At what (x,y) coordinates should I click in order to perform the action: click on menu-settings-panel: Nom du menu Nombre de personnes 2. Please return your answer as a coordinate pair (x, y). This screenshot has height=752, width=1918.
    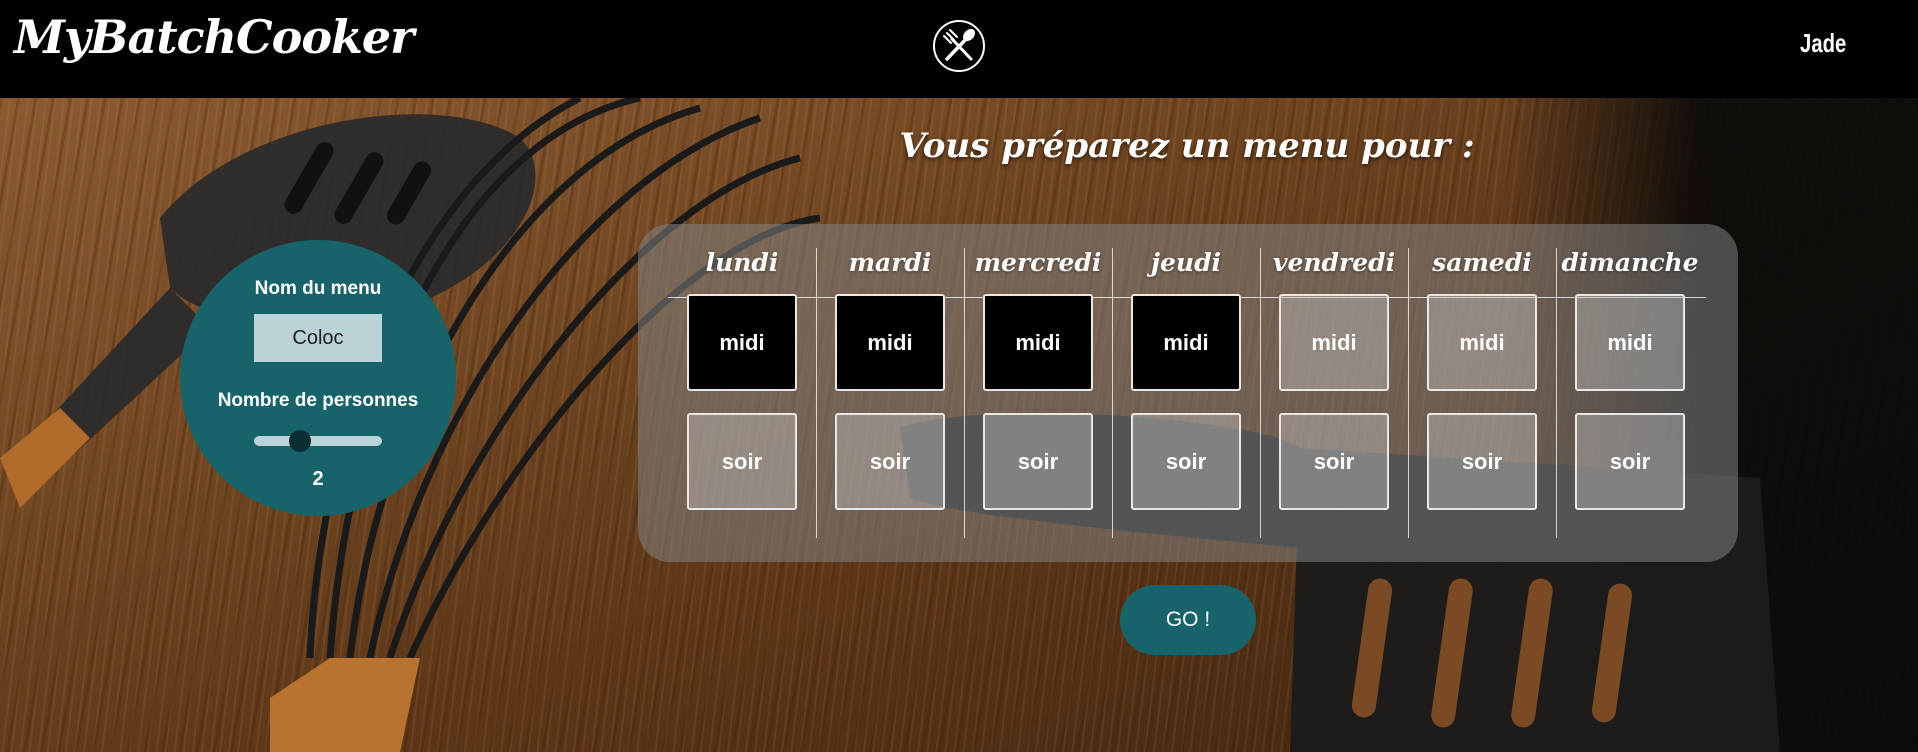
    Looking at the image, I should click on (318, 378).